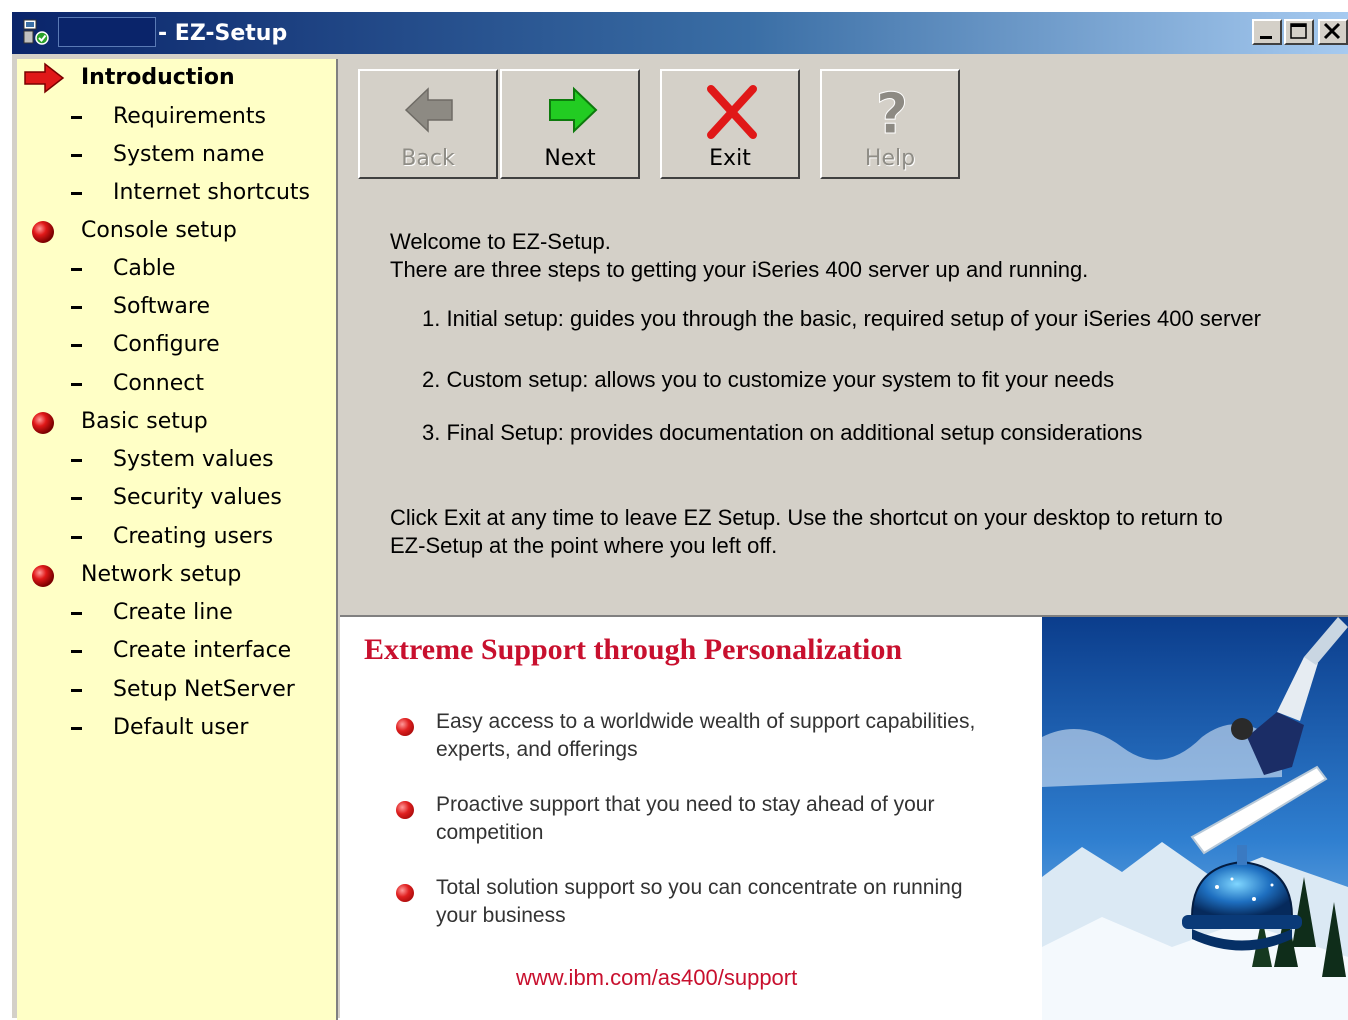  What do you see at coordinates (890, 158) in the screenshot?
I see `help-label: Help` at bounding box center [890, 158].